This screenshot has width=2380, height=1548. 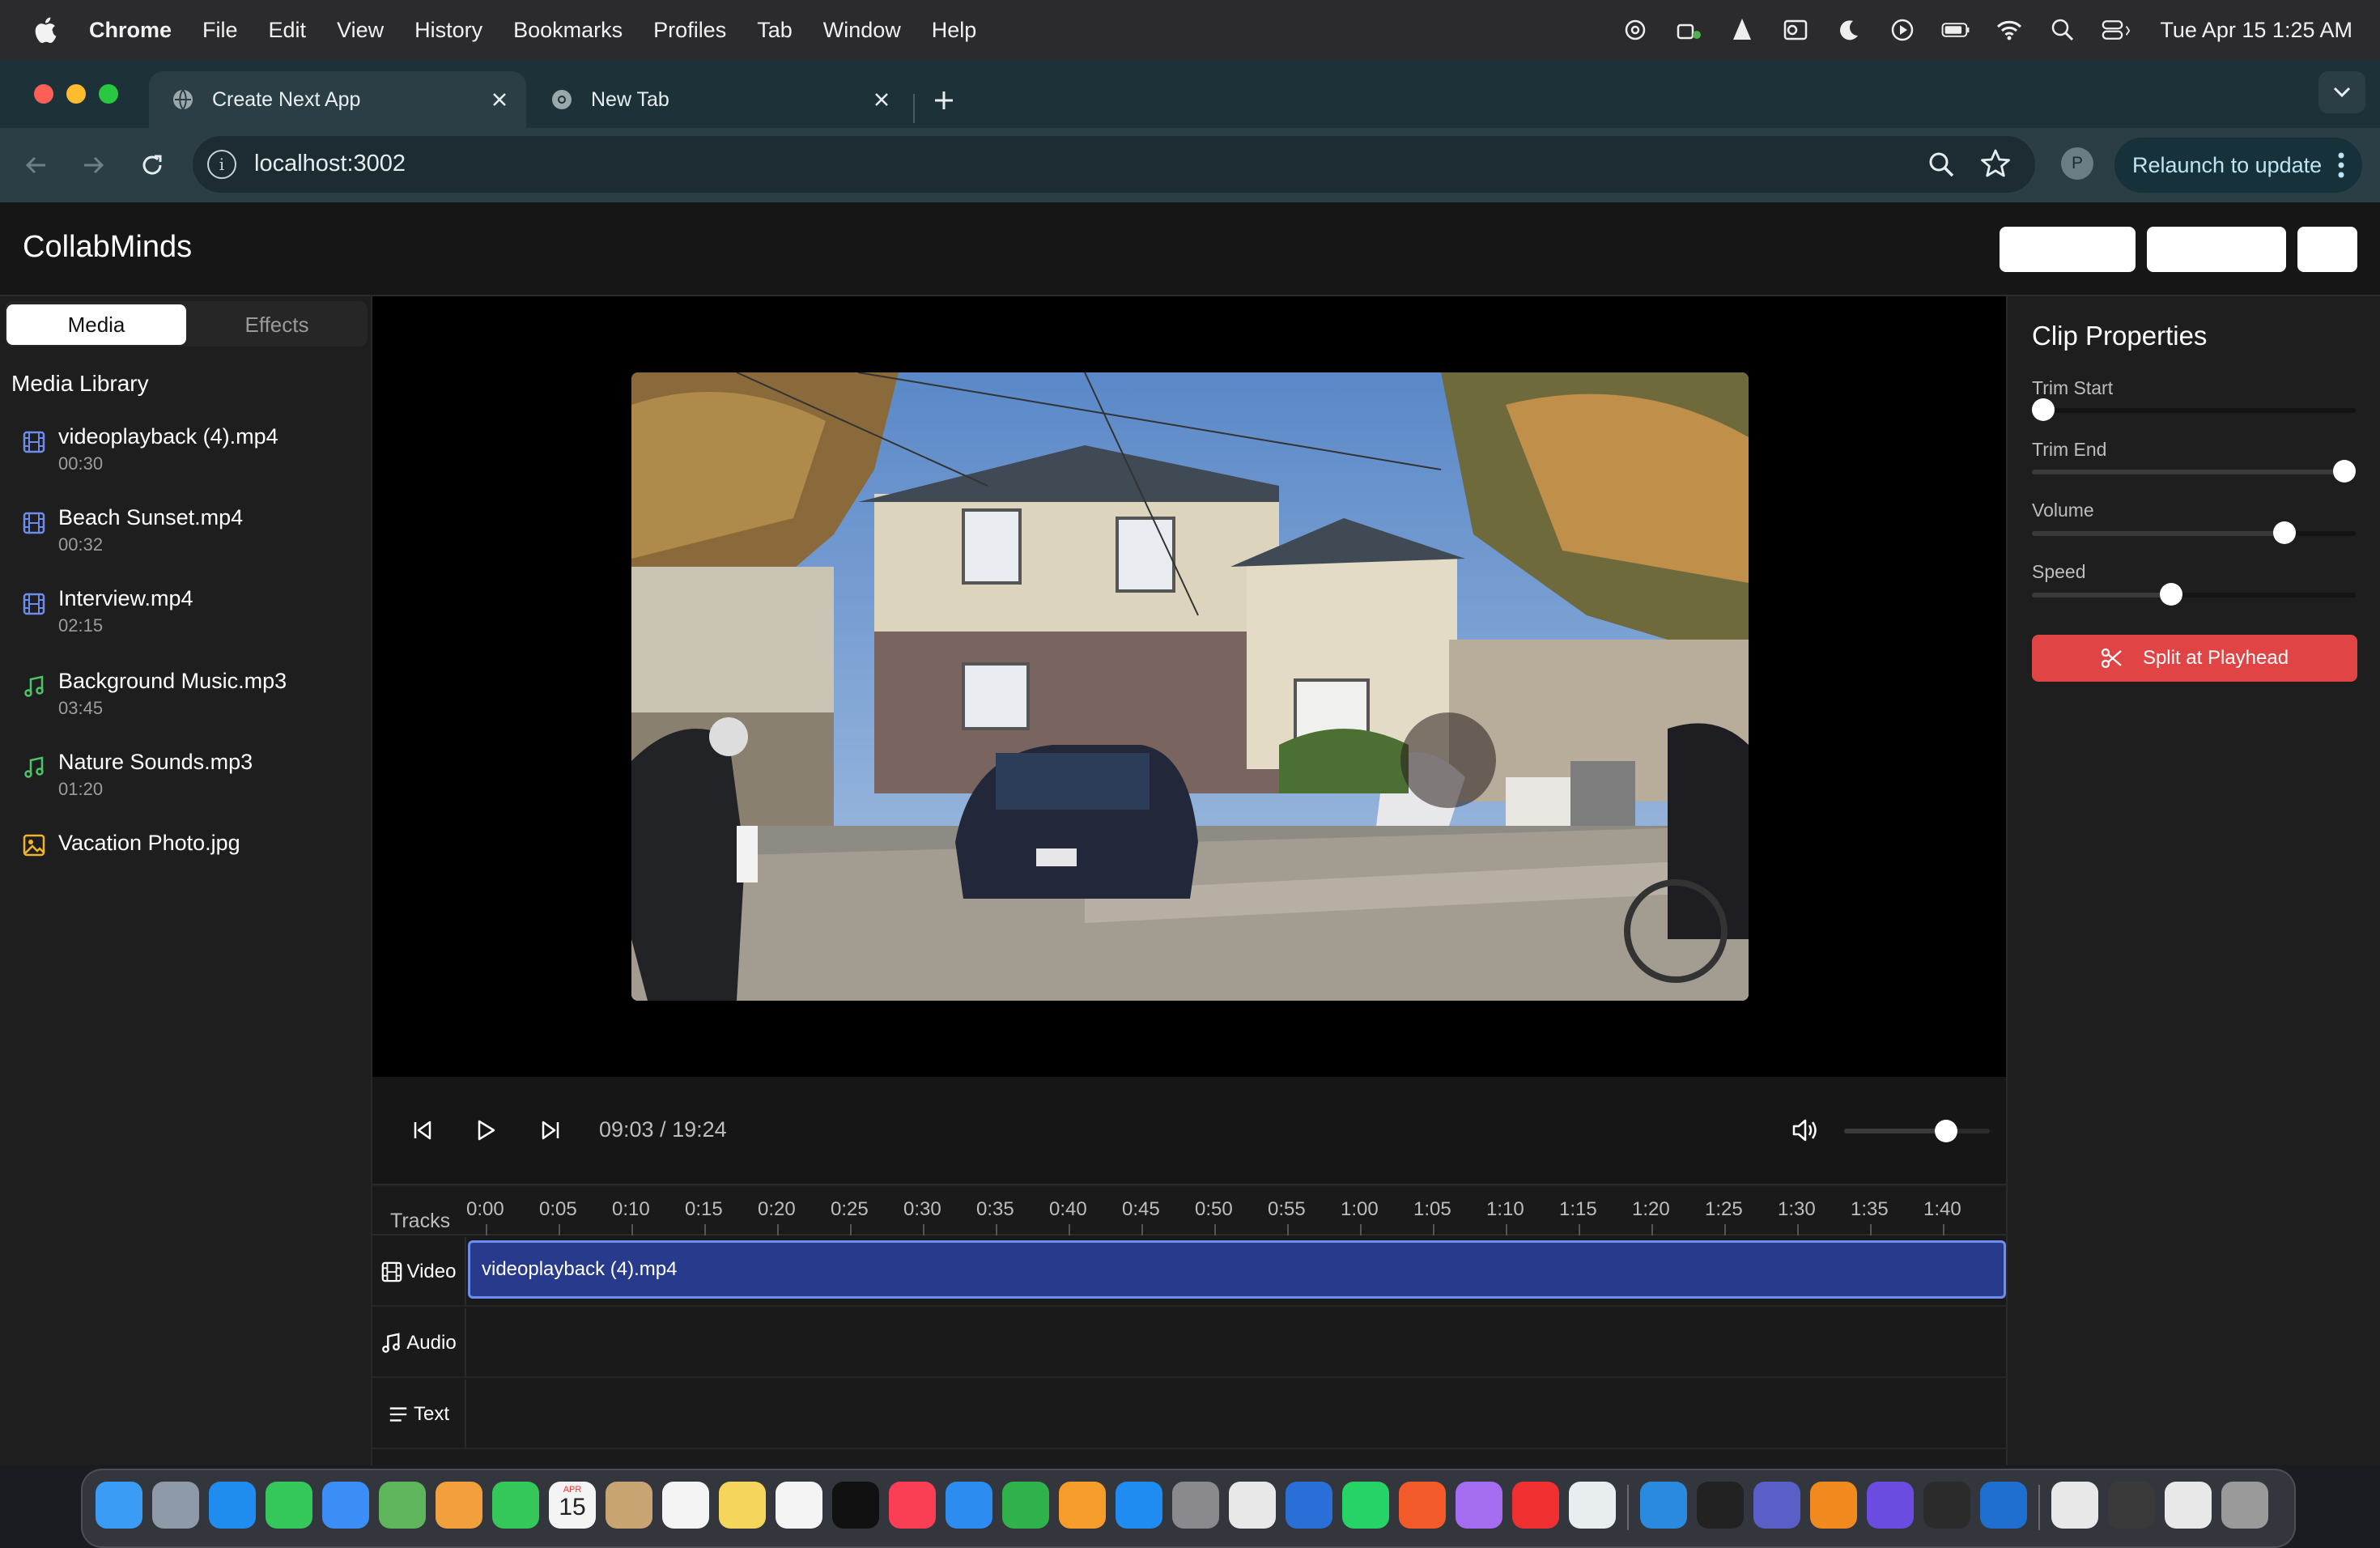 I want to click on vscode-icon, so click(x=1663, y=1506).